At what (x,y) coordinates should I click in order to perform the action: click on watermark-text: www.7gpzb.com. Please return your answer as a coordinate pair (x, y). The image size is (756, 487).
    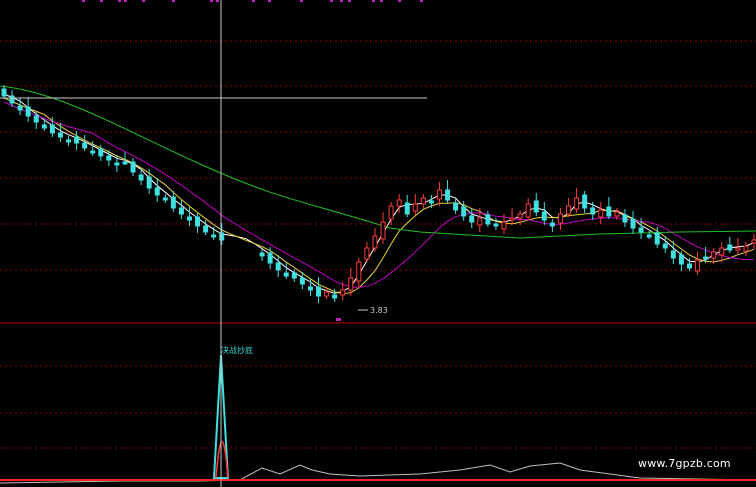
    Looking at the image, I should click on (684, 463).